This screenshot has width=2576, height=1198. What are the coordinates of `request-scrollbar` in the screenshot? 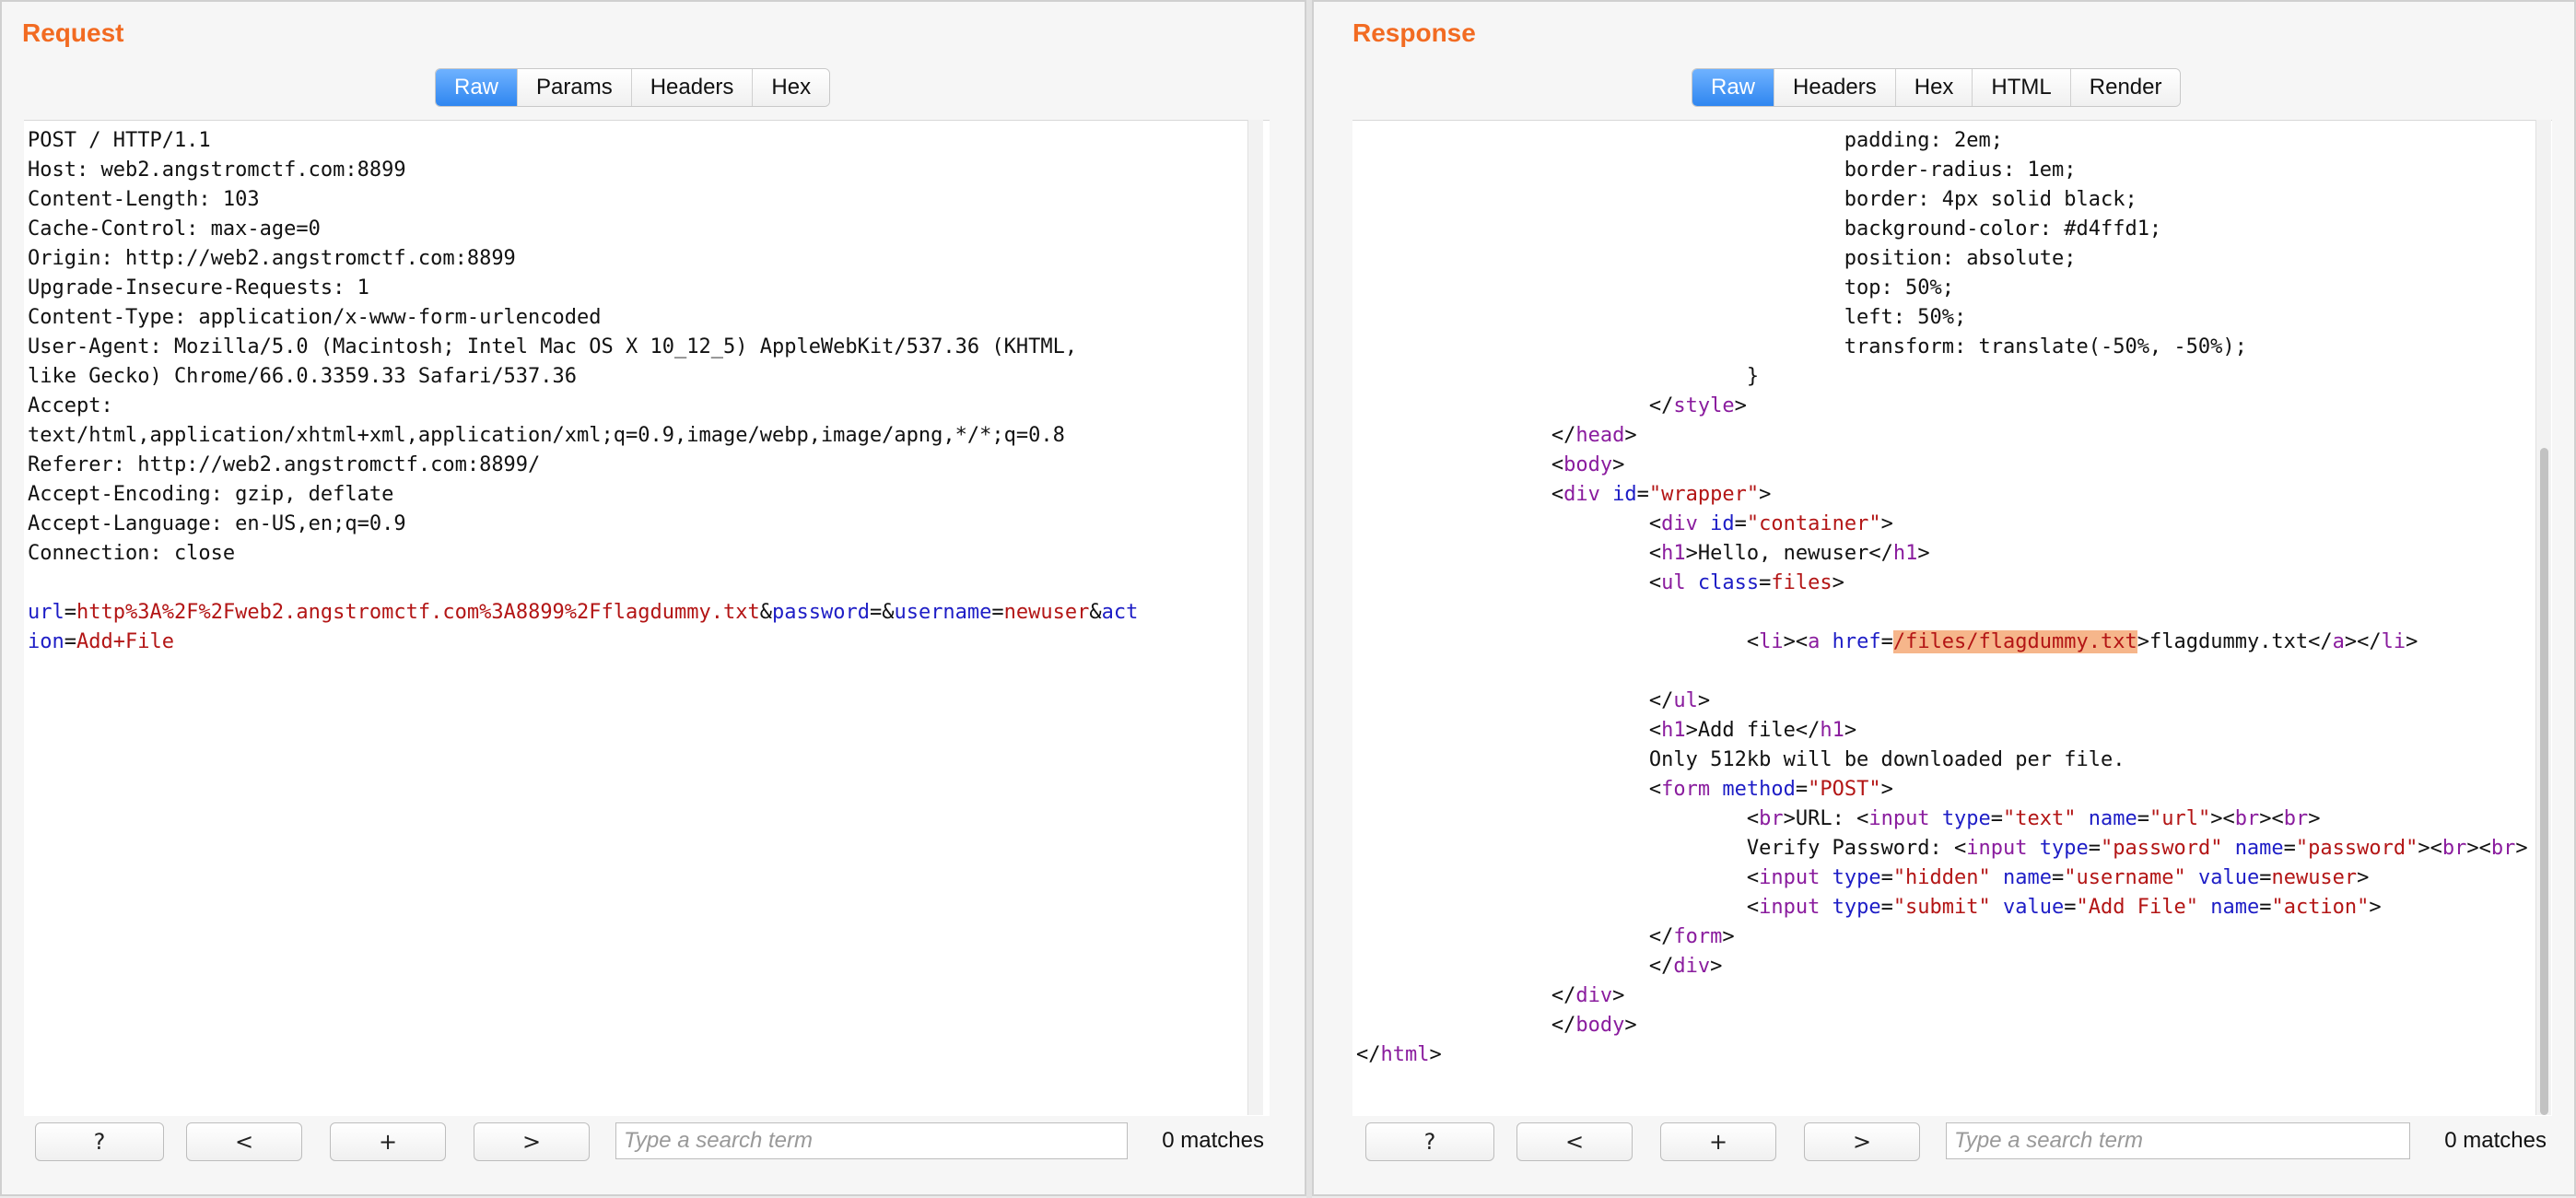 It's located at (1255, 618).